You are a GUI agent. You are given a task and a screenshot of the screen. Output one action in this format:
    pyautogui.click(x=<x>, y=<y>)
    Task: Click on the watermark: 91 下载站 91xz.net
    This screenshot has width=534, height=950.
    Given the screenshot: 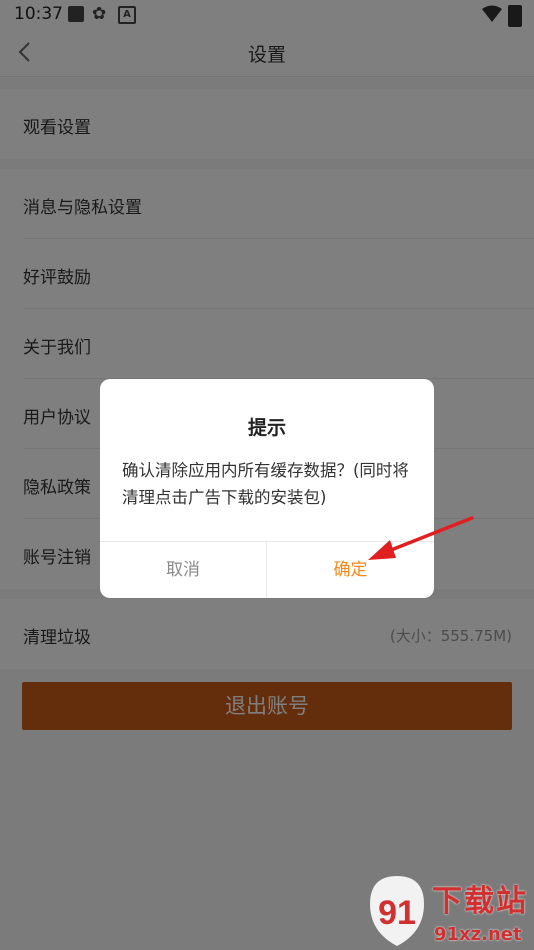 What is the action you would take?
    pyautogui.click(x=449, y=911)
    